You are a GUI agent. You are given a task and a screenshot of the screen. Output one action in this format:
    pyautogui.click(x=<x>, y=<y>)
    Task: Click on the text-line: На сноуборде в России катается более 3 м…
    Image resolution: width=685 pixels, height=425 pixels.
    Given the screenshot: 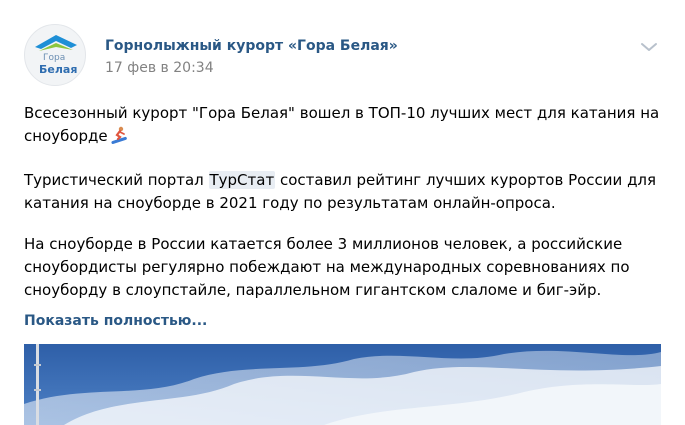 What is the action you would take?
    pyautogui.click(x=323, y=244)
    